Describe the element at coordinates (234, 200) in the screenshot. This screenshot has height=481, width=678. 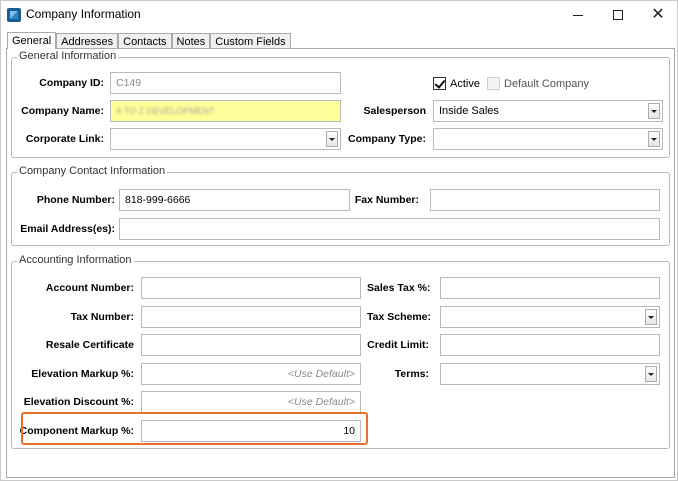
I see `phone-number-field: 818-999-6666` at that location.